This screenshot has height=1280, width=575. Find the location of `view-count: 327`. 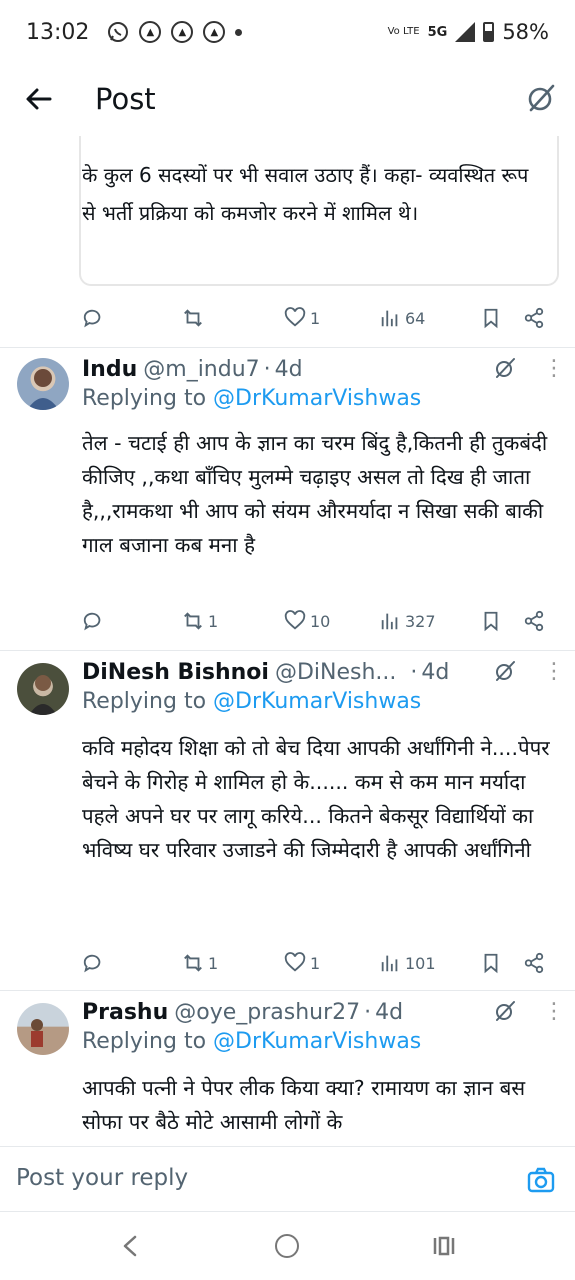

view-count: 327 is located at coordinates (420, 621).